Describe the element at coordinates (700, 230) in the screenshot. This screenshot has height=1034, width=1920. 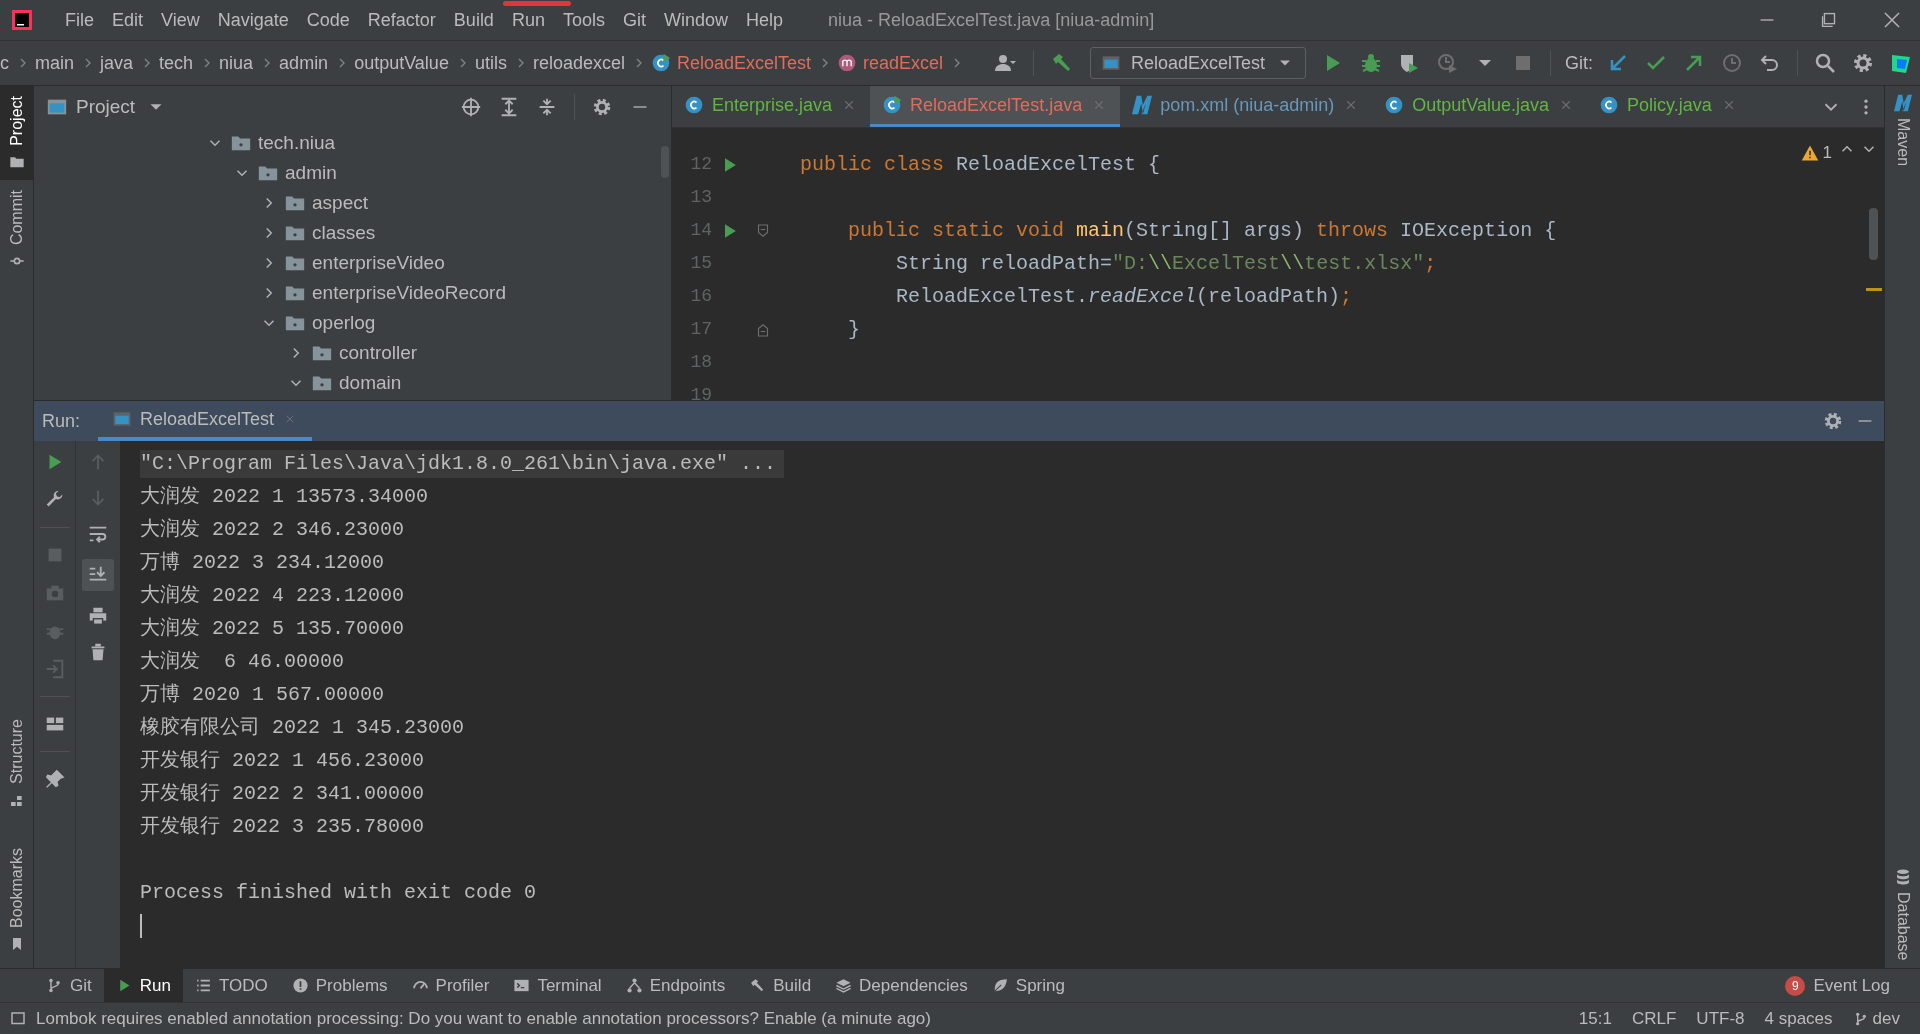
I see `line-number: 14` at that location.